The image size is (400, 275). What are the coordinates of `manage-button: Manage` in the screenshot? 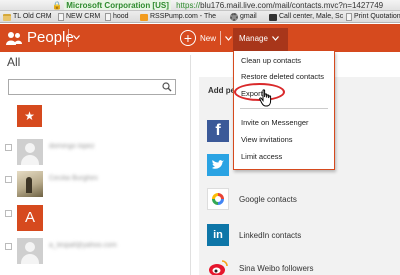 It's located at (260, 40).